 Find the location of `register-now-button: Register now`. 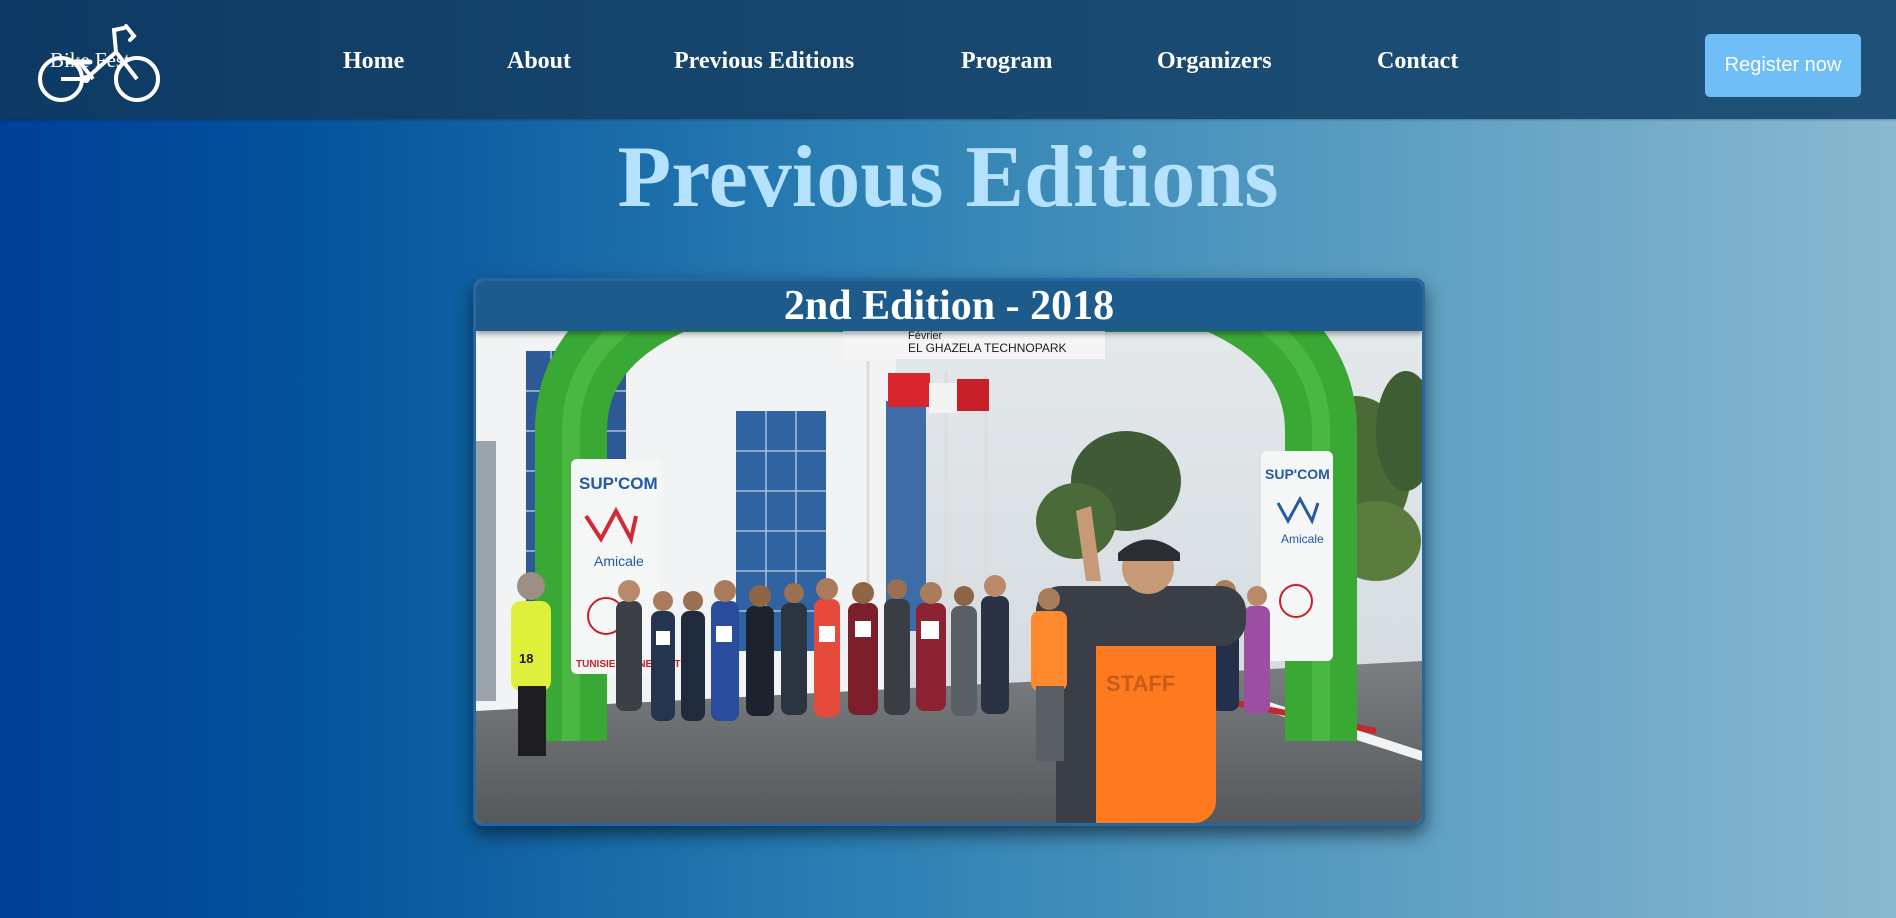

register-now-button: Register now is located at coordinates (1783, 65).